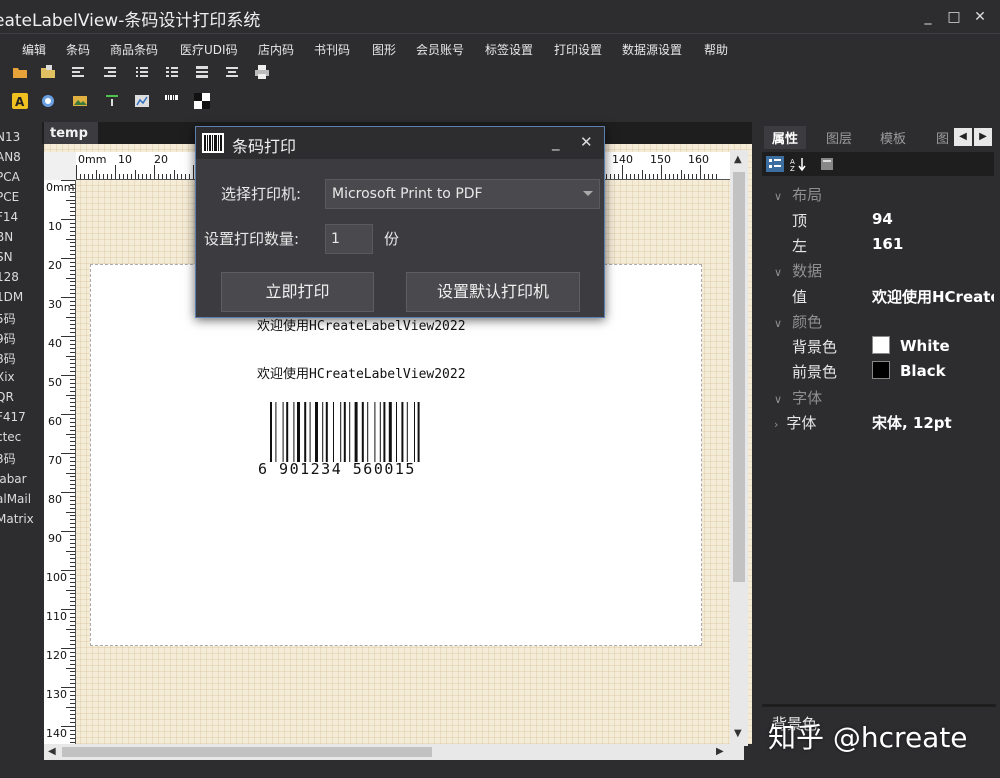 Image resolution: width=1000 pixels, height=778 pixels. Describe the element at coordinates (8, 458) in the screenshot. I see `barcode-type-item: 3码` at that location.